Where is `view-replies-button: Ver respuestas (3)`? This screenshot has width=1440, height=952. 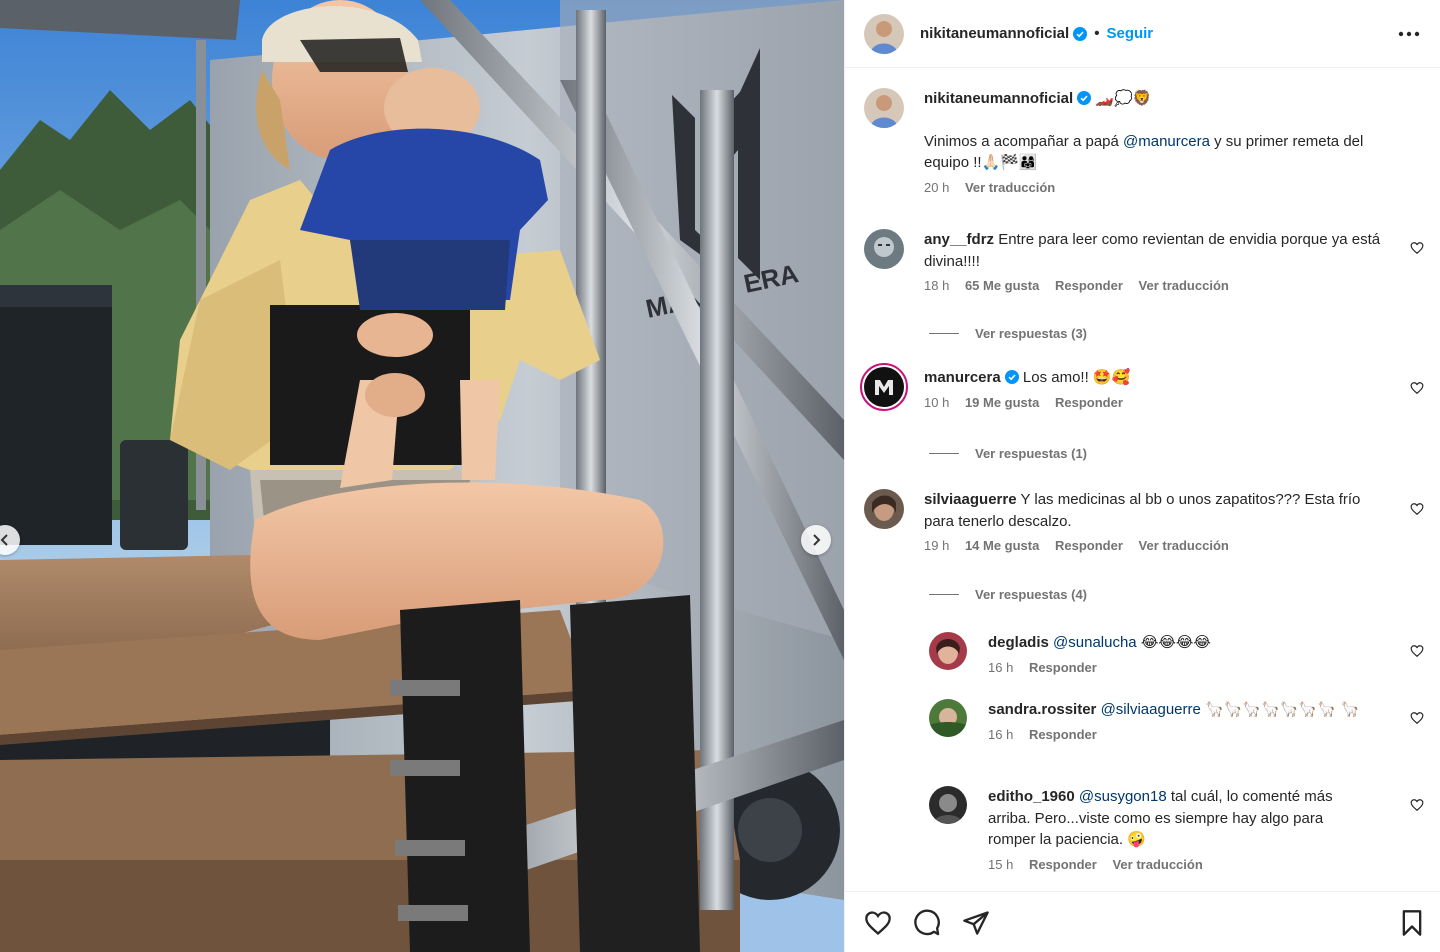 view-replies-button: Ver respuestas (3) is located at coordinates (1008, 333).